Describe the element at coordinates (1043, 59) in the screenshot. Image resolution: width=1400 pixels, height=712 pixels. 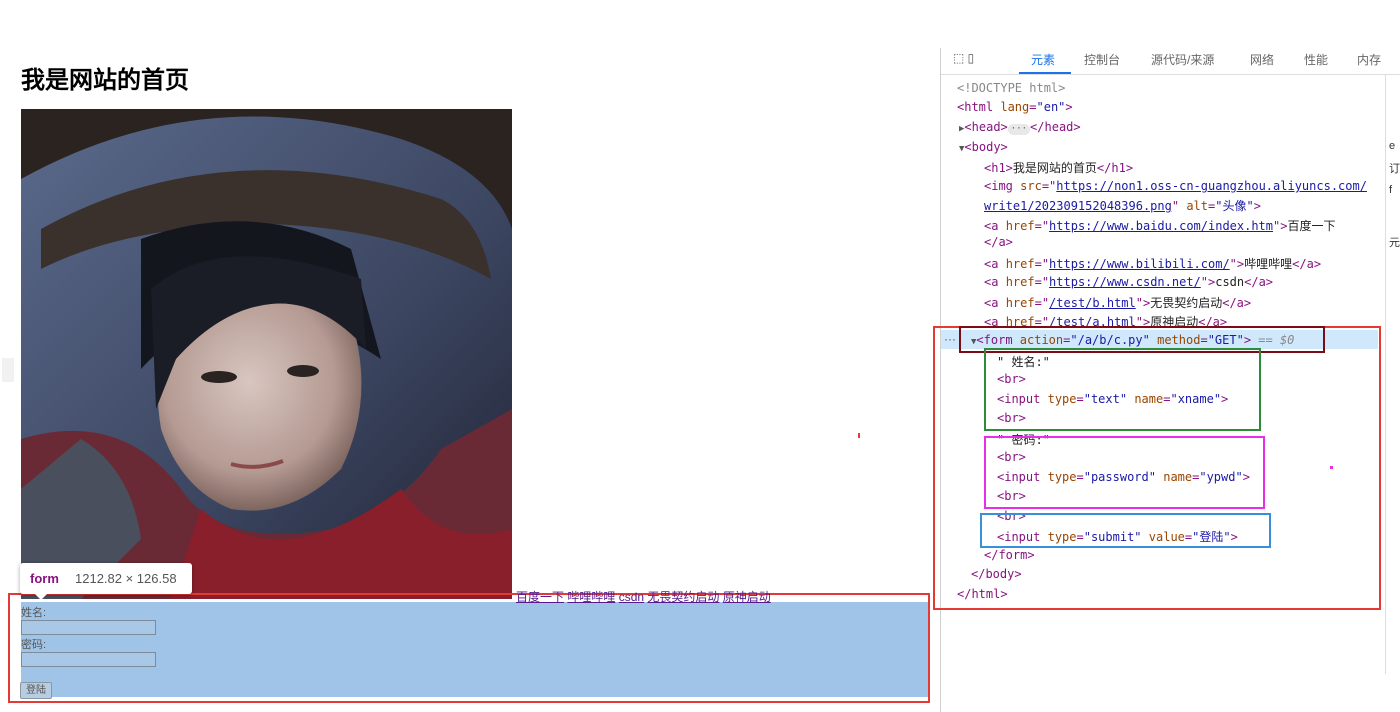
I see `tab-elements: 元素` at that location.